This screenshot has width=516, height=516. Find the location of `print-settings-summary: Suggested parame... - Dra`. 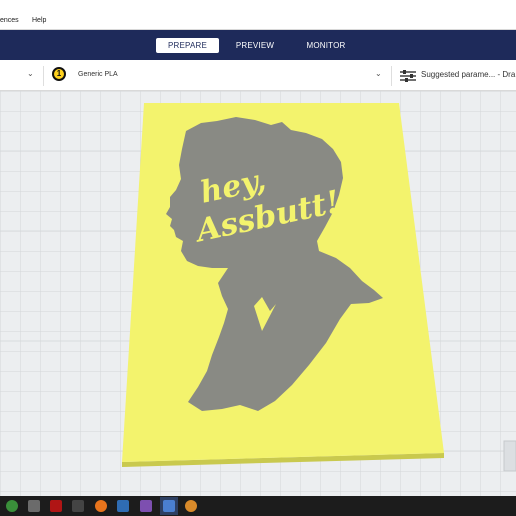

print-settings-summary: Suggested parame... - Dra is located at coordinates (468, 74).